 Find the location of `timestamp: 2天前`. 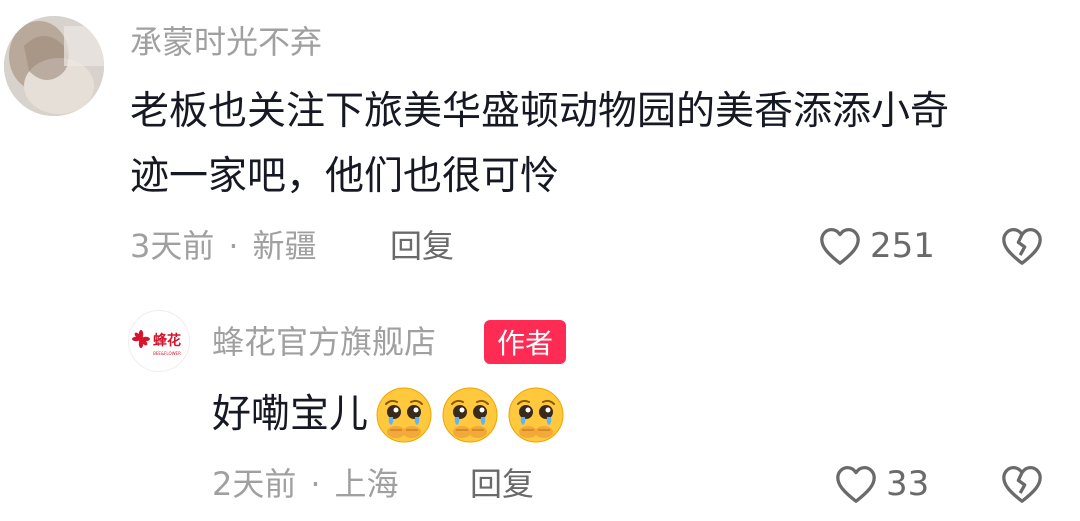

timestamp: 2天前 is located at coordinates (254, 484).